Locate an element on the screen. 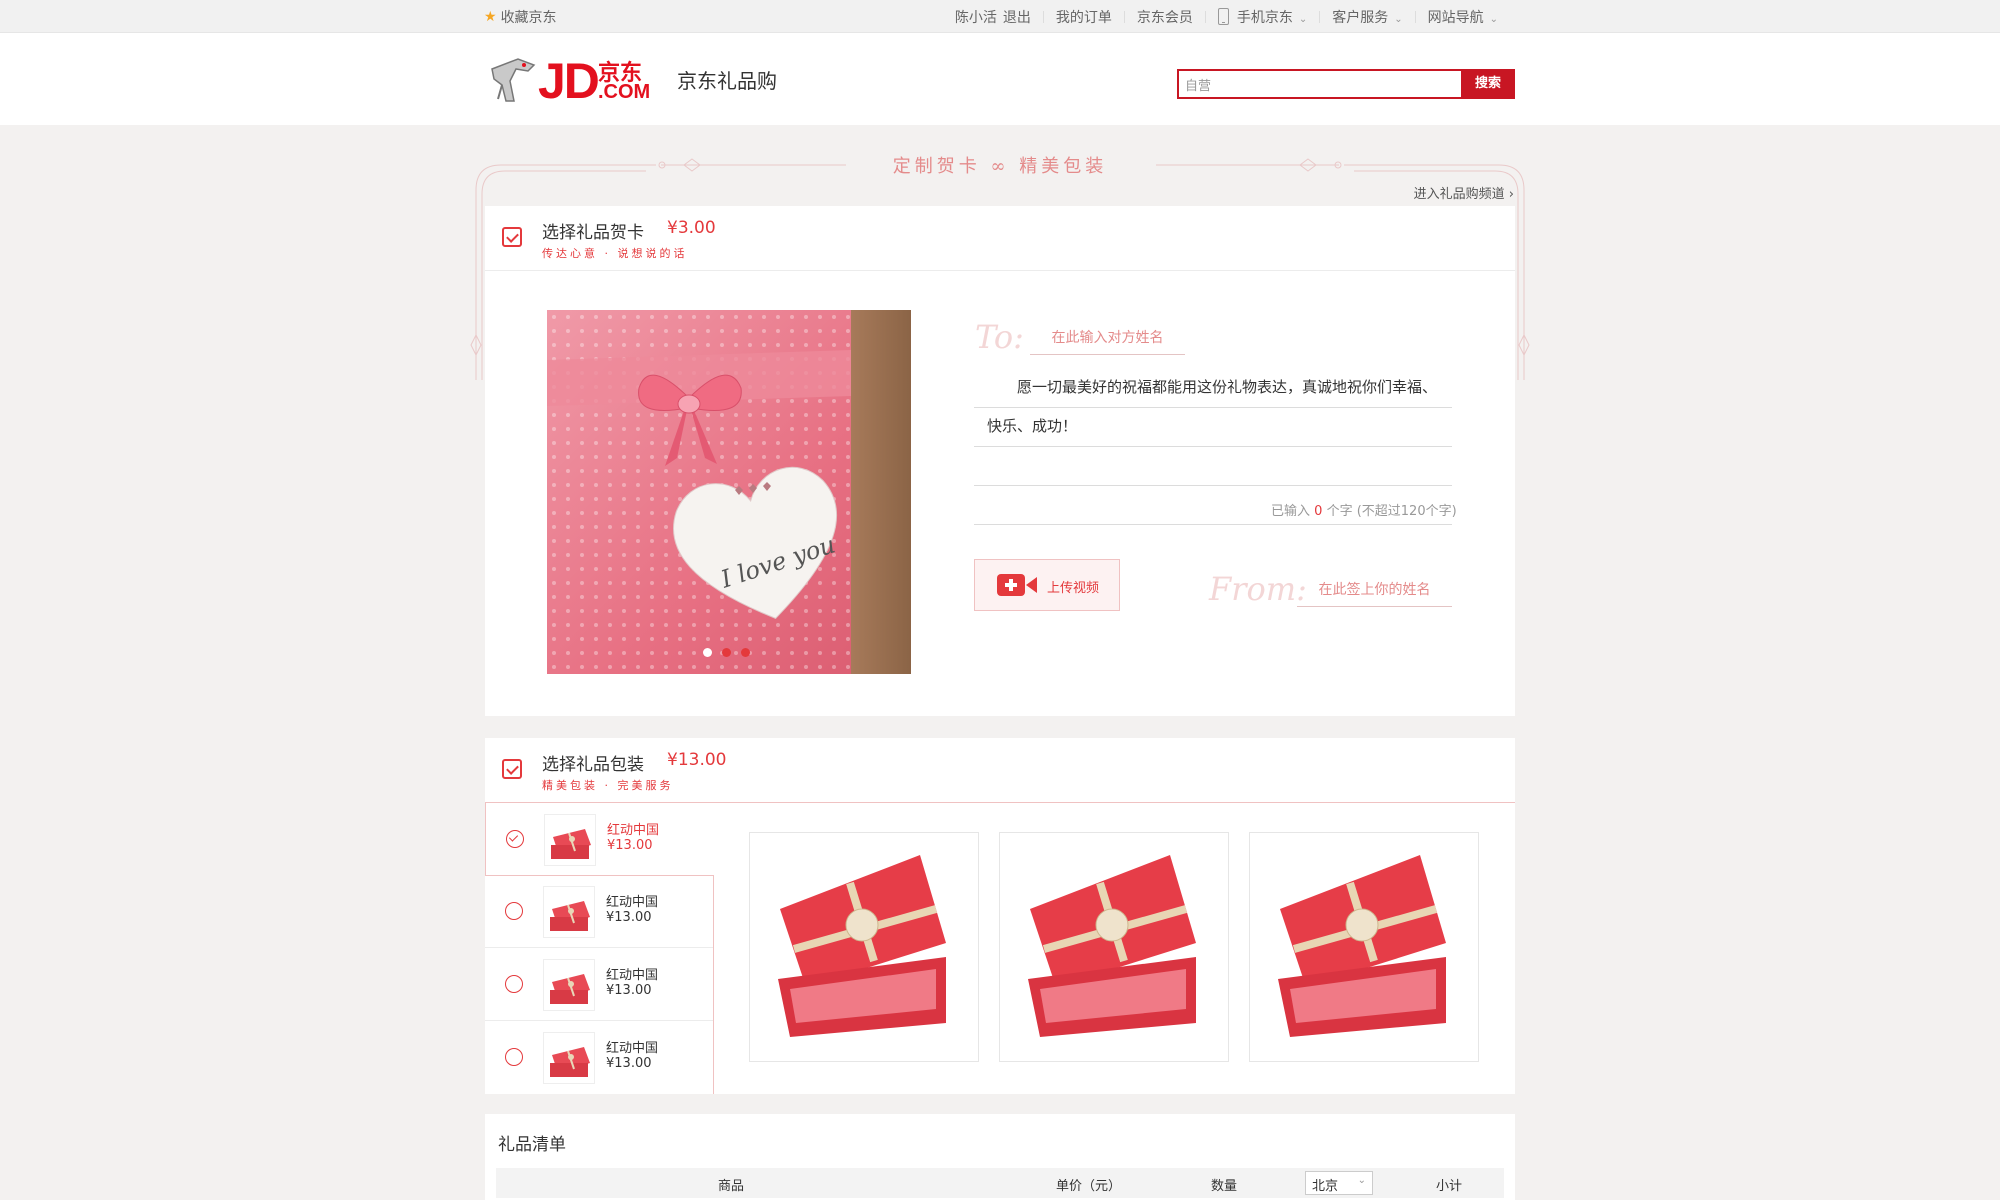 Image resolution: width=2000 pixels, height=1200 pixels. banner-title: 定制贺卡 ∞ 精美包装 is located at coordinates (1000, 166).